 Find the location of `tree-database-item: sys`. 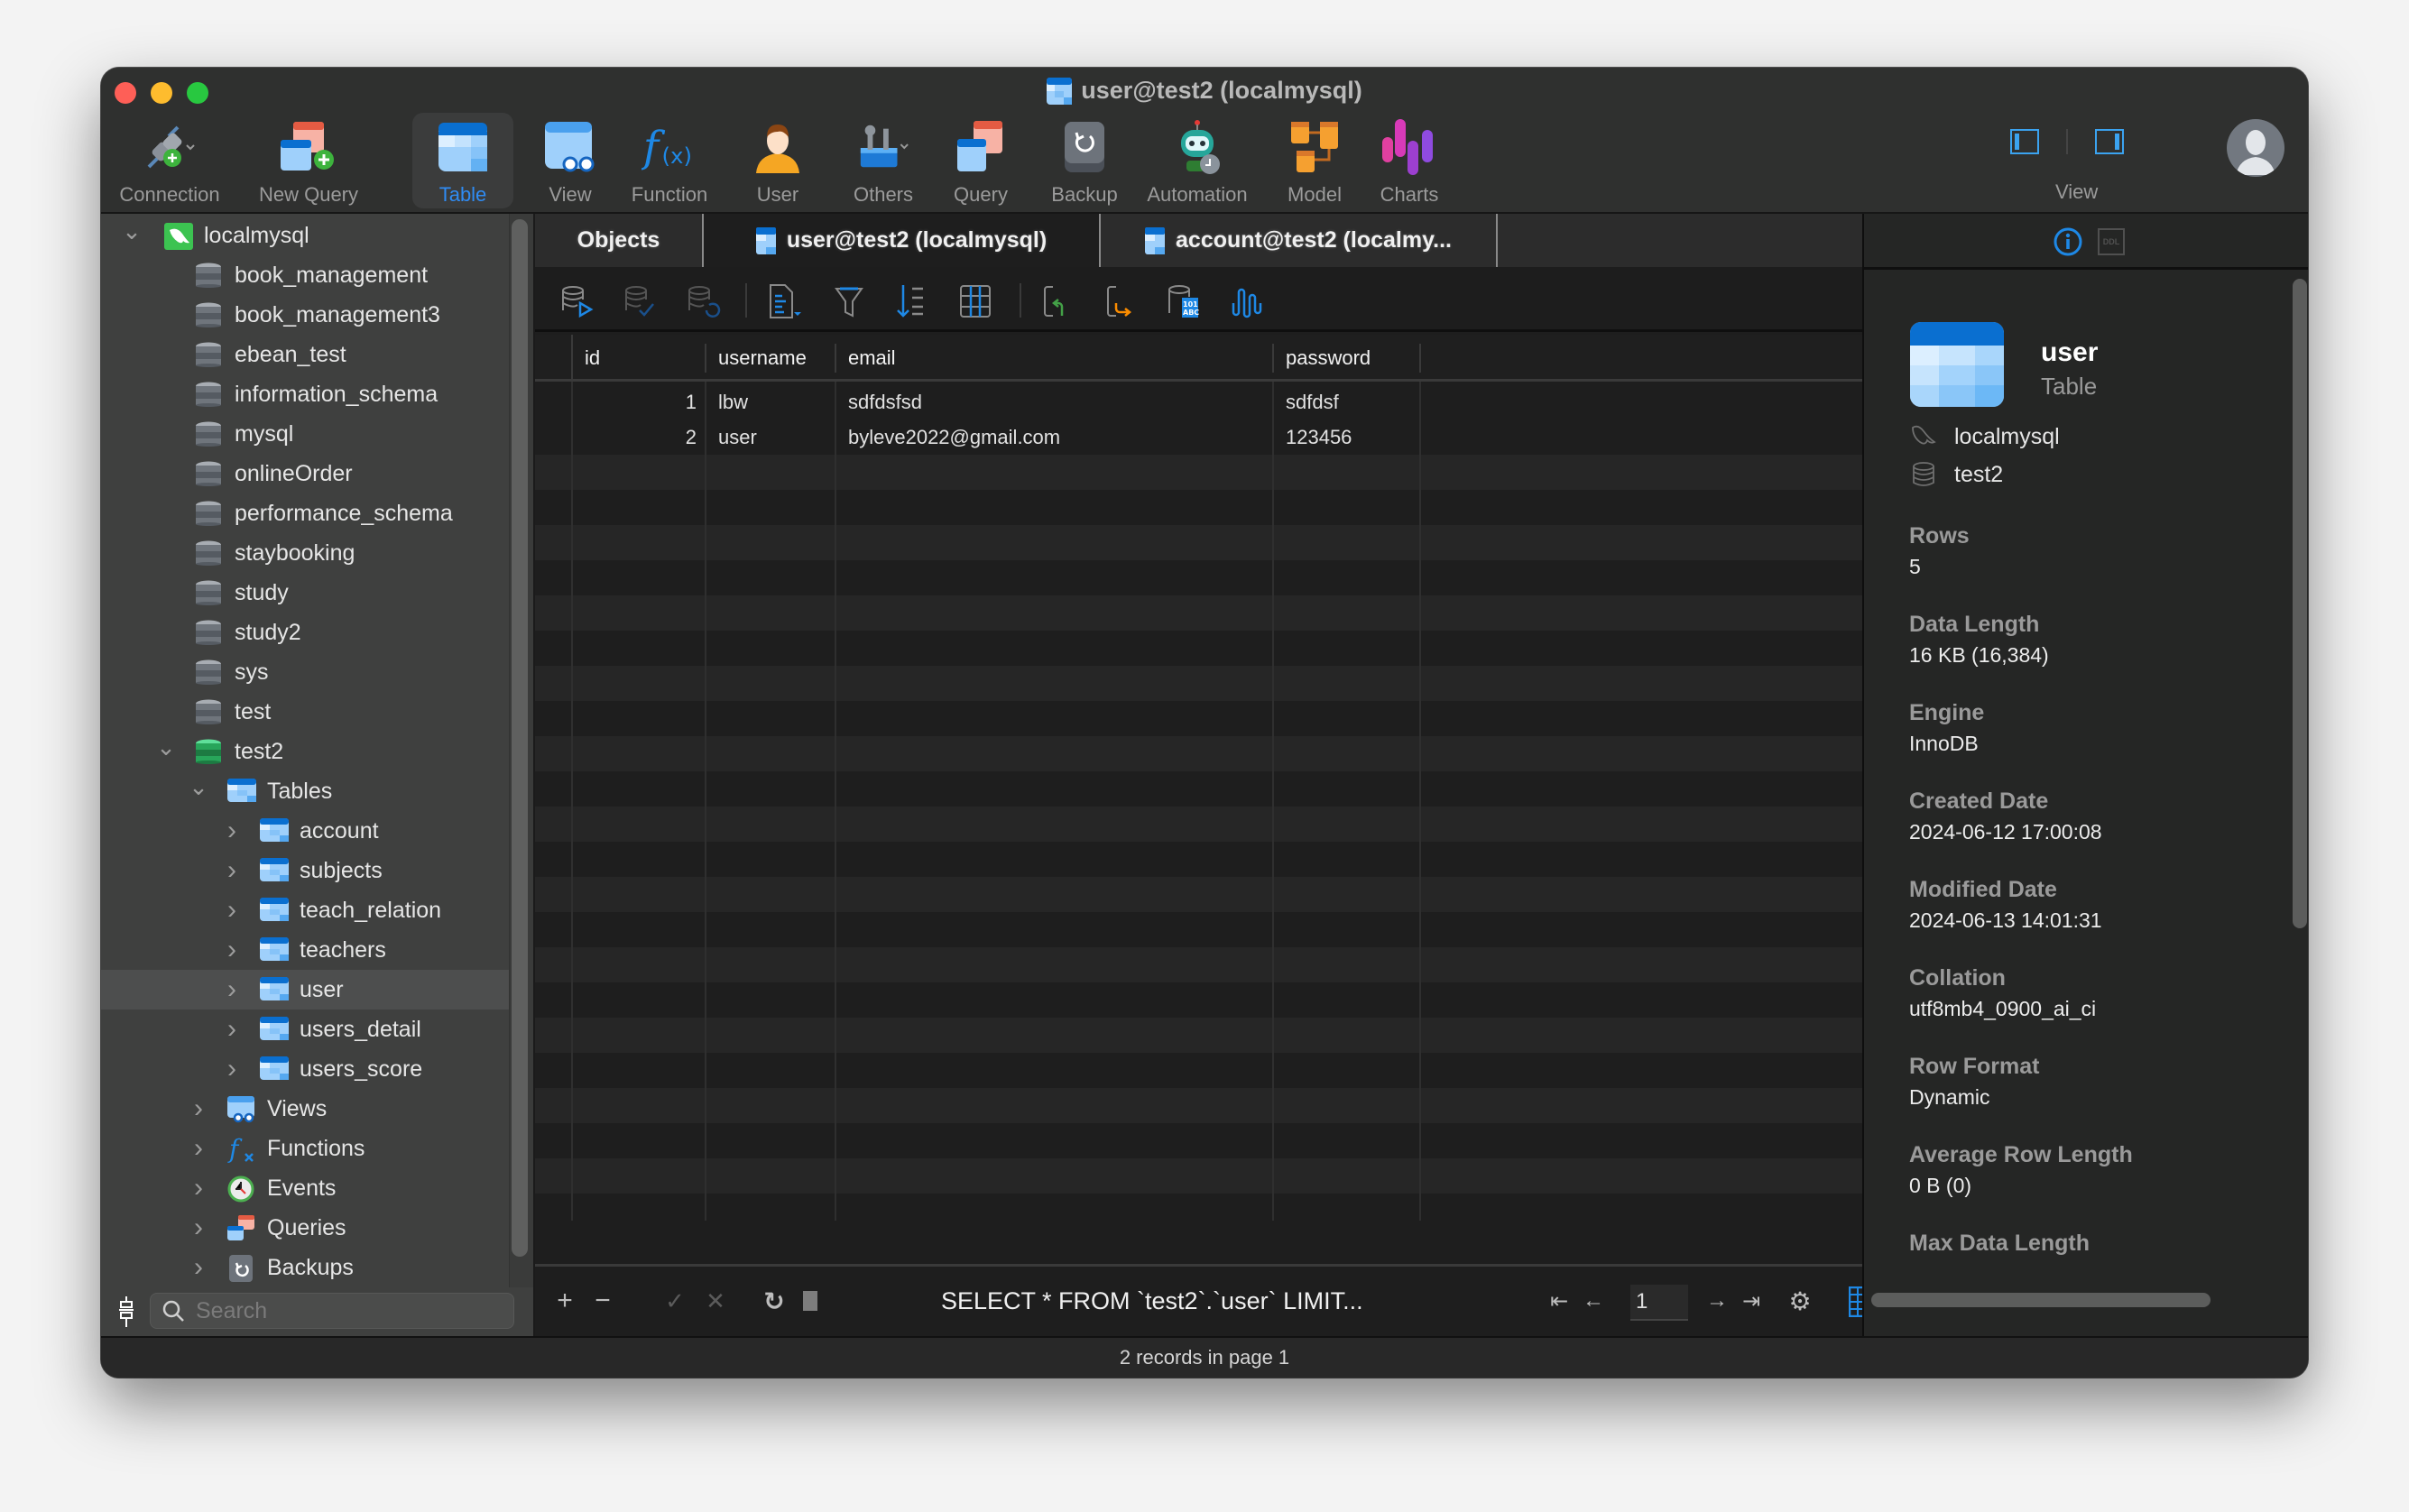

tree-database-item: sys is located at coordinates (305, 672).